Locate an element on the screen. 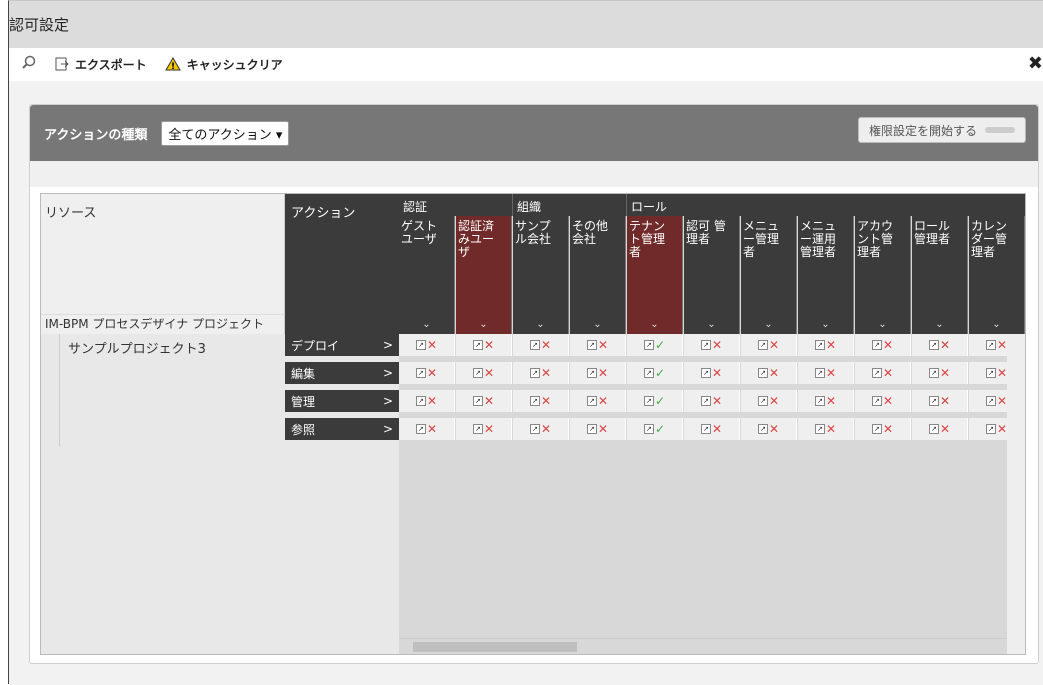 The height and width of the screenshot is (685, 1043). resource-row: サンプルプロジェクト3 is located at coordinates (172, 390).